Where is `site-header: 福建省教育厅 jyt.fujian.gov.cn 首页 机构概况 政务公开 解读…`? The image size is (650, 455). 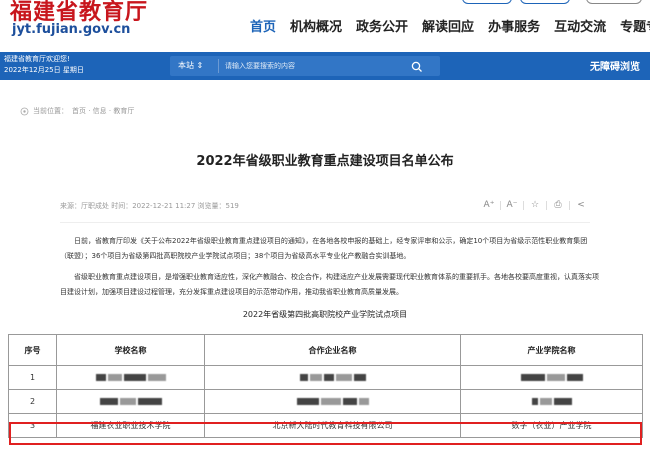
site-header: 福建省教育厅 jyt.fujian.gov.cn 首页 机构概况 政务公开 解读… is located at coordinates (325, 26).